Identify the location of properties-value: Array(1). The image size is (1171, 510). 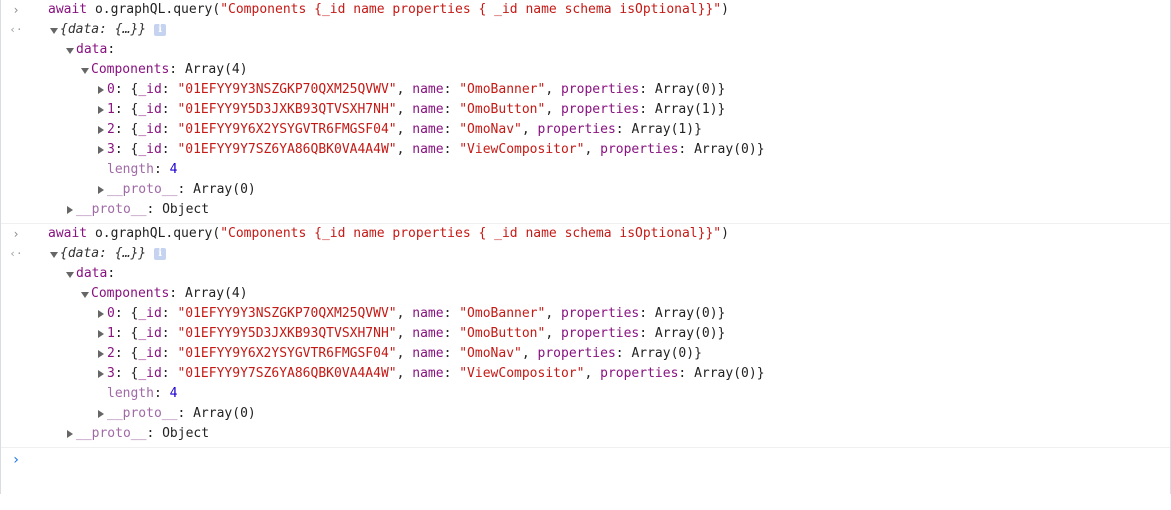
(663, 129).